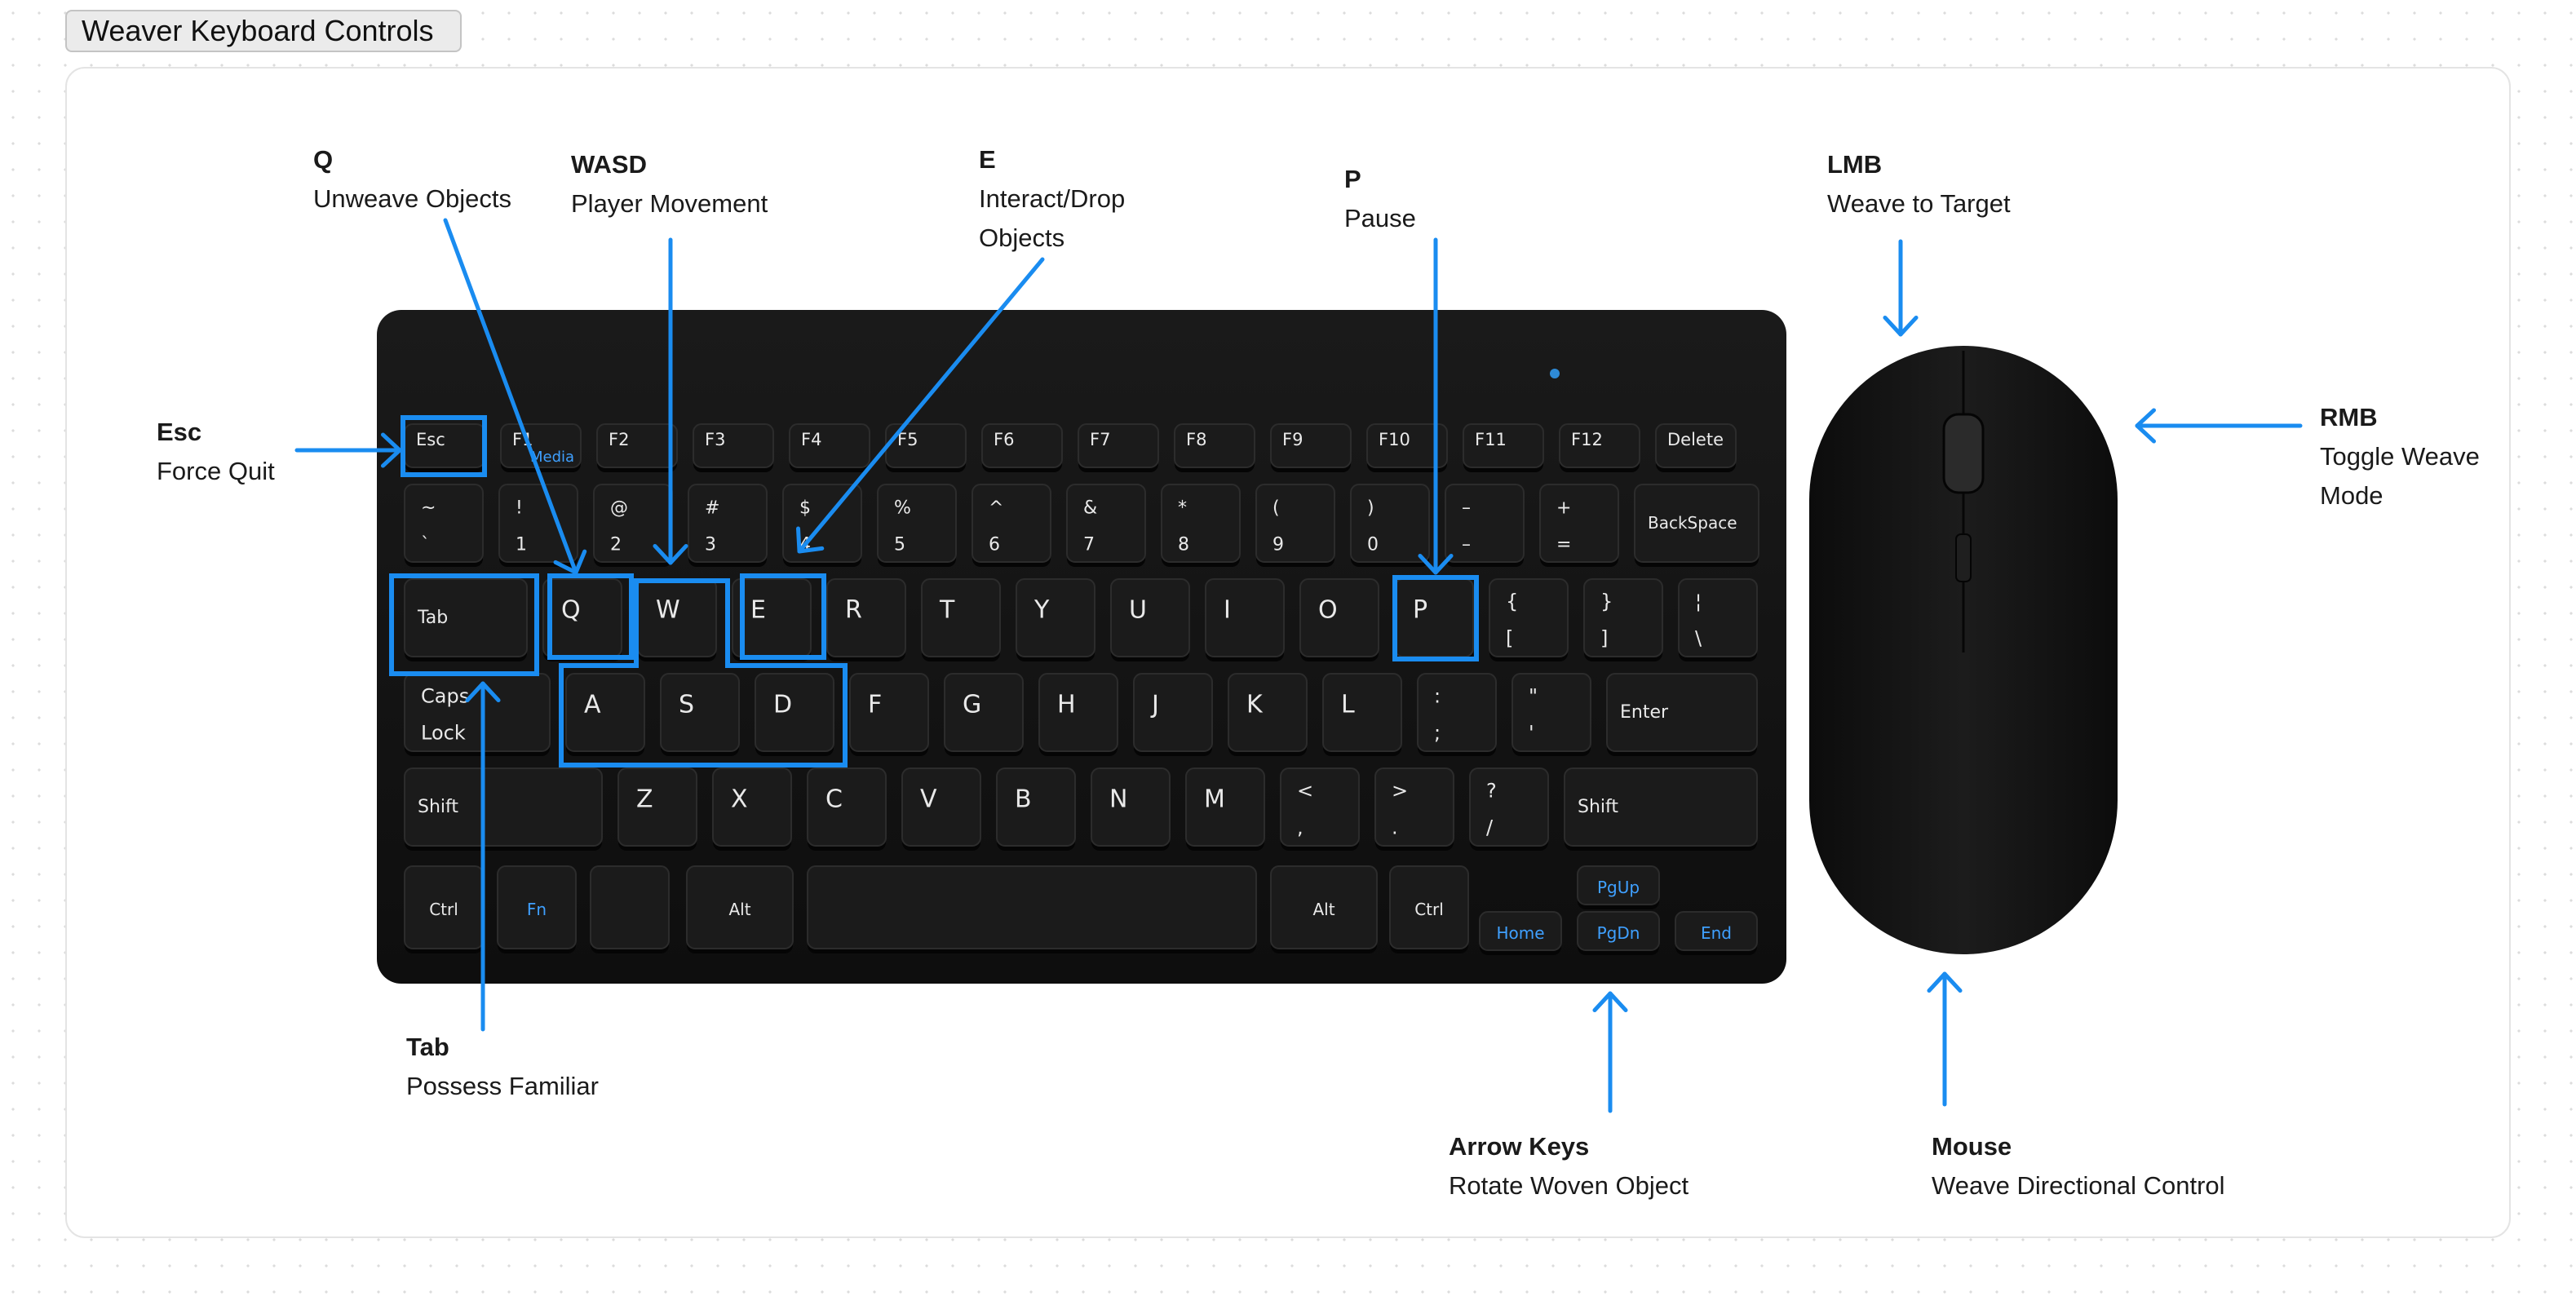  What do you see at coordinates (794, 714) in the screenshot?
I see `key-d: D` at bounding box center [794, 714].